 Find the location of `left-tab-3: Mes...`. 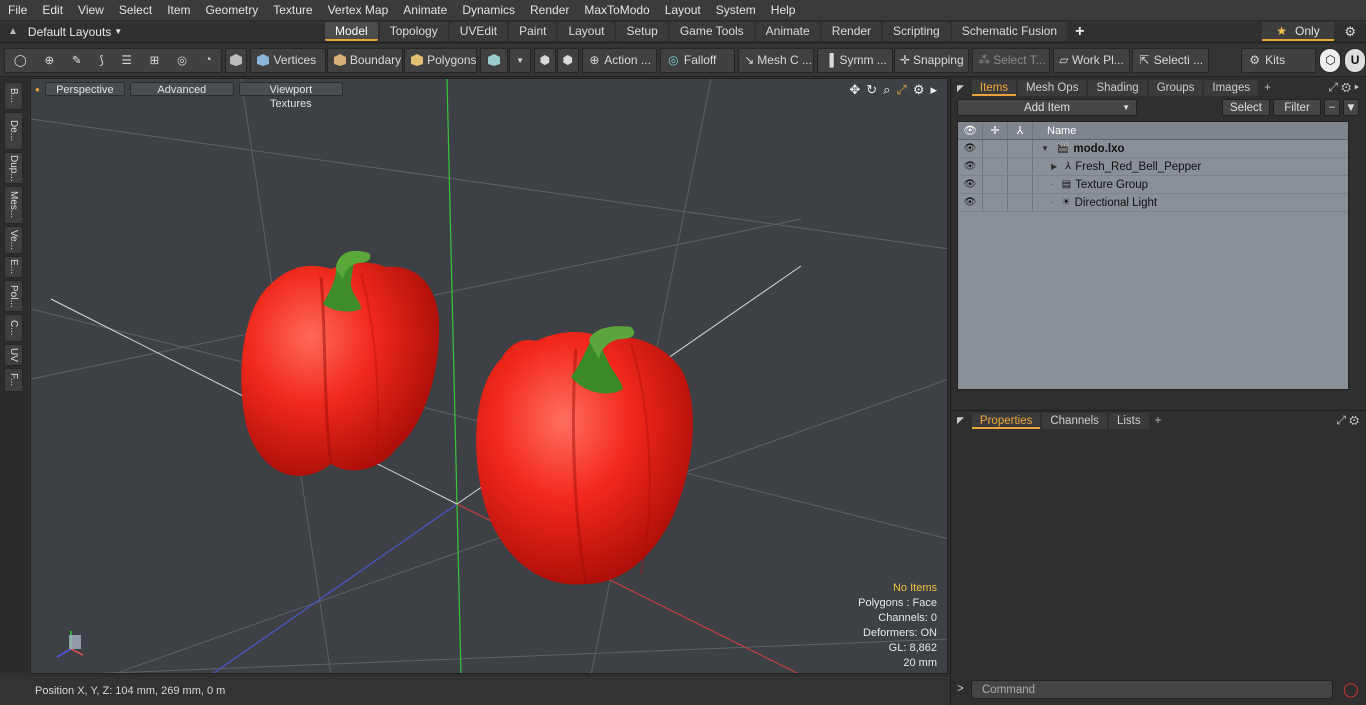

left-tab-3: Mes... is located at coordinates (13, 205).